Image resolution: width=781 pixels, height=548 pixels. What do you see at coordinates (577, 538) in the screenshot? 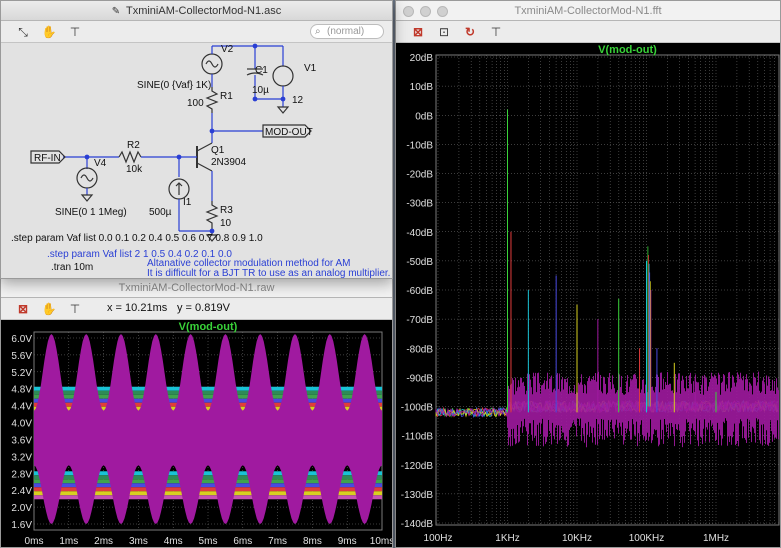
I see `fft-x-tick: 10KHz` at bounding box center [577, 538].